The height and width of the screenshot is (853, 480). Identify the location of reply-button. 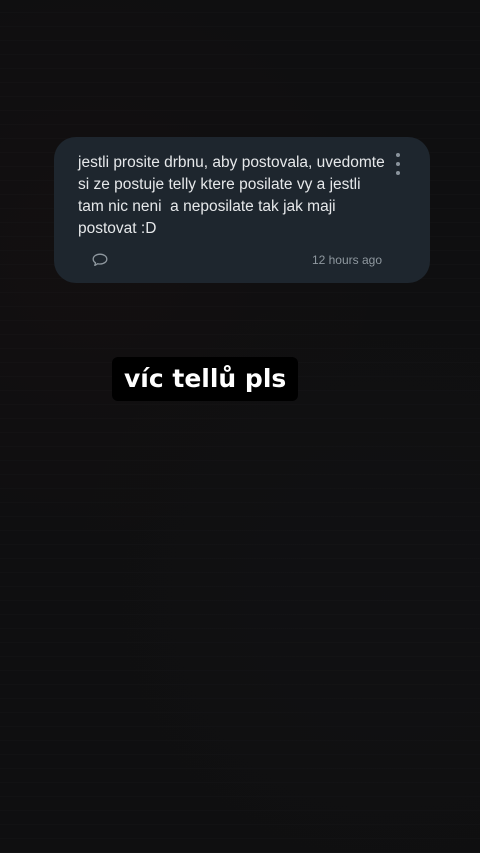
(100, 260).